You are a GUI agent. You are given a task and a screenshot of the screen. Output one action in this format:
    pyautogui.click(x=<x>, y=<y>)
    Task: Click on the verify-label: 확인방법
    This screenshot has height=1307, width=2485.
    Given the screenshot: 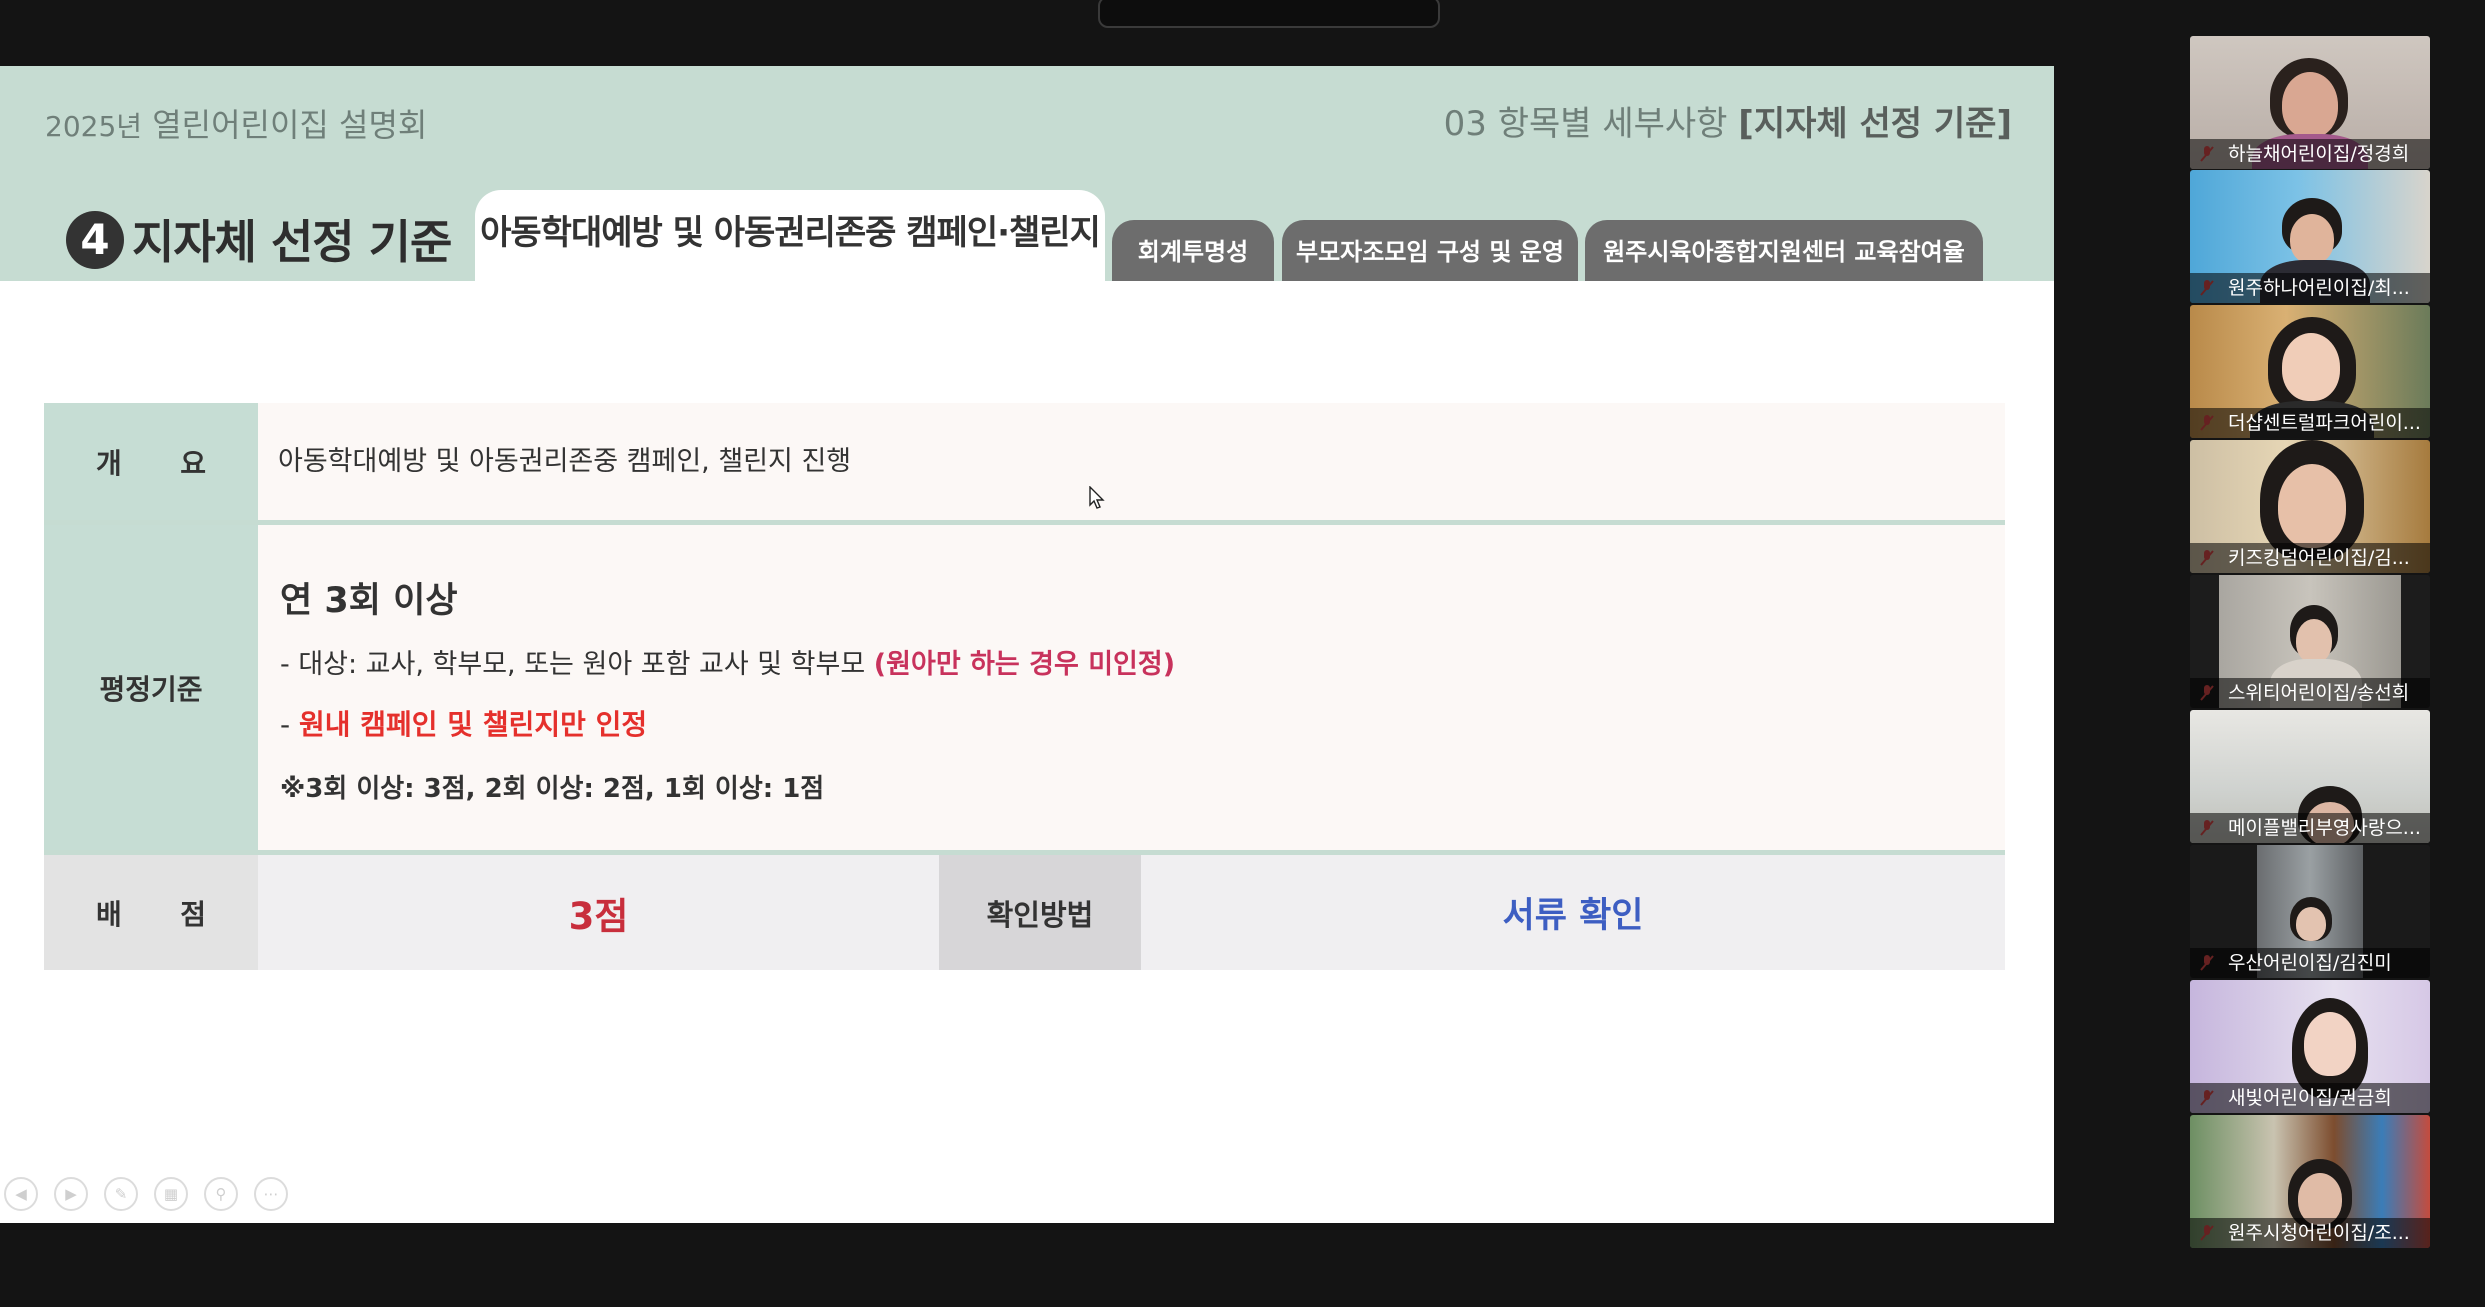 What is the action you would take?
    pyautogui.click(x=1040, y=912)
    